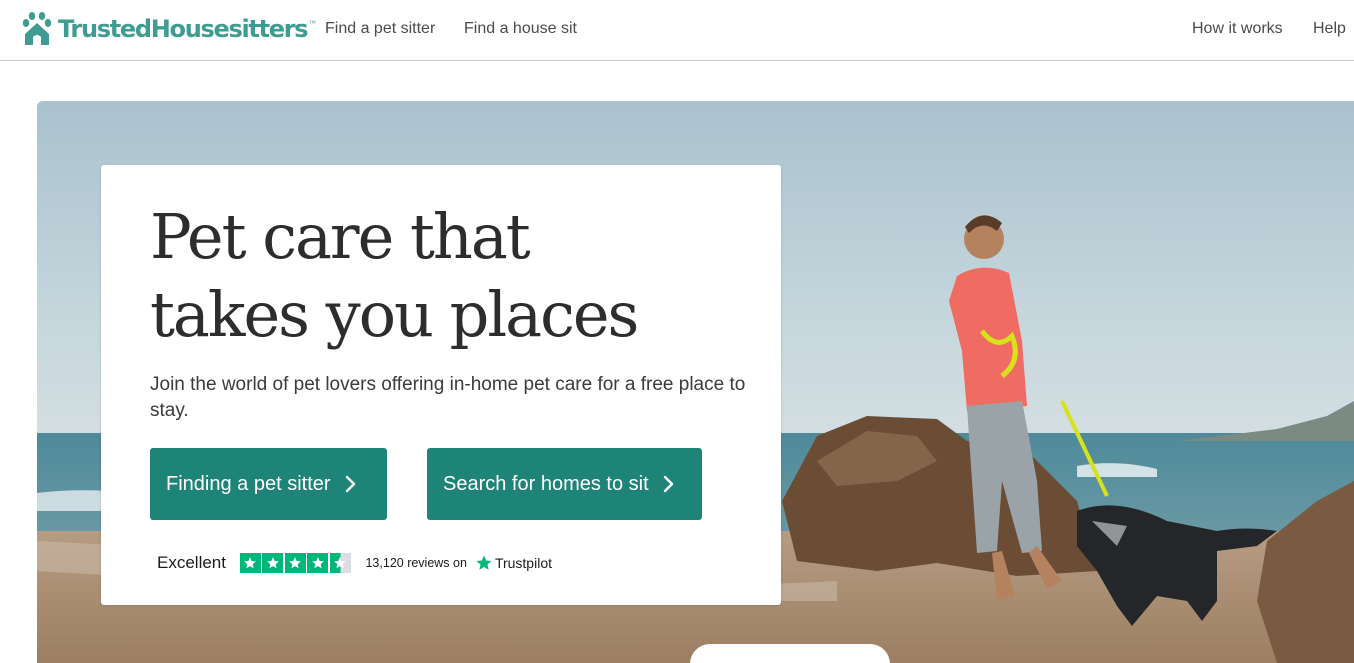  What do you see at coordinates (191, 562) in the screenshot?
I see `rating-label: Excellent` at bounding box center [191, 562].